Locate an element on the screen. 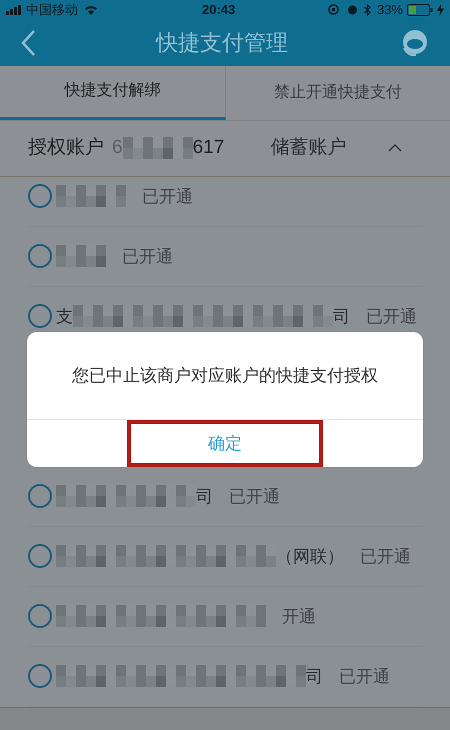 The height and width of the screenshot is (730, 450). account-number-end: 617 is located at coordinates (208, 148).